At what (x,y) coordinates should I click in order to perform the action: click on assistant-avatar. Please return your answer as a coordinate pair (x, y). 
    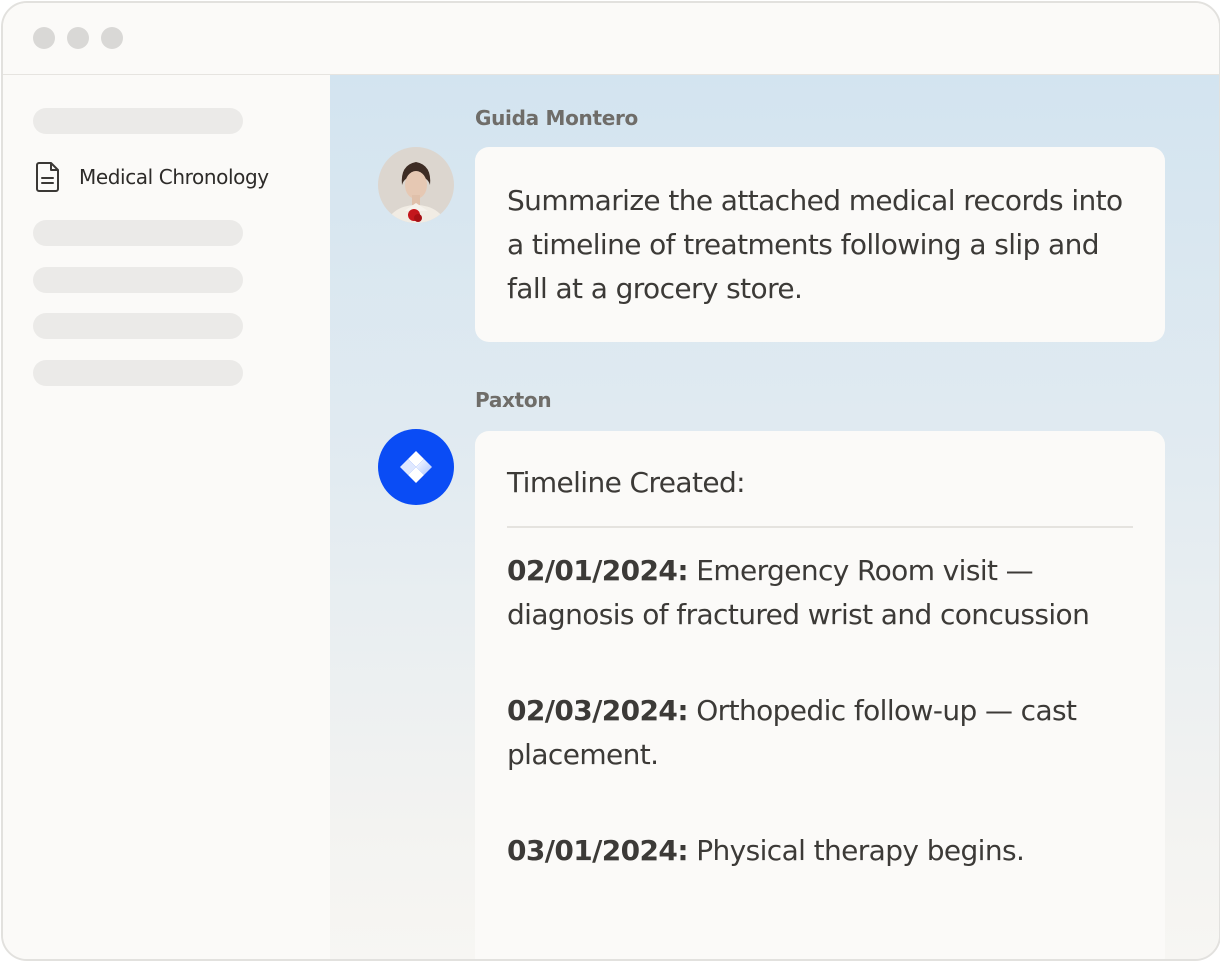
    Looking at the image, I should click on (416, 467).